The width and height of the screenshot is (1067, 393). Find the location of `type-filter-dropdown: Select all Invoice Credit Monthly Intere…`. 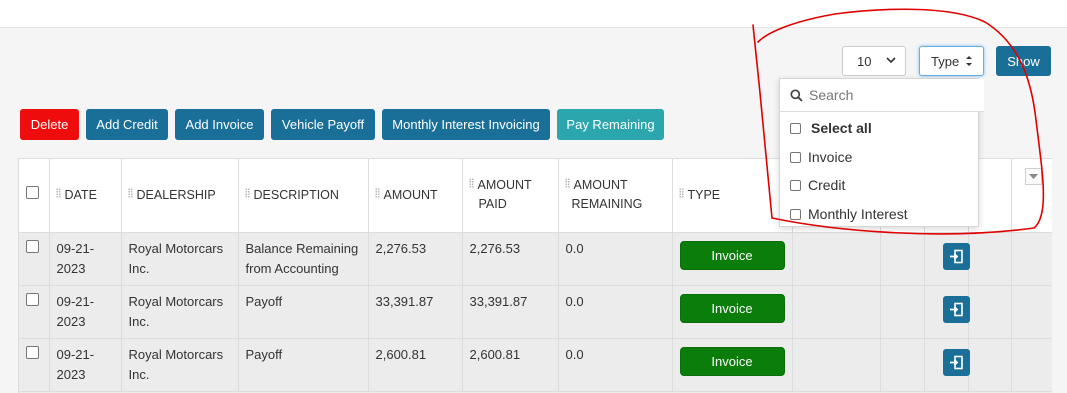

type-filter-dropdown: Select all Invoice Credit Monthly Intere… is located at coordinates (881, 152).